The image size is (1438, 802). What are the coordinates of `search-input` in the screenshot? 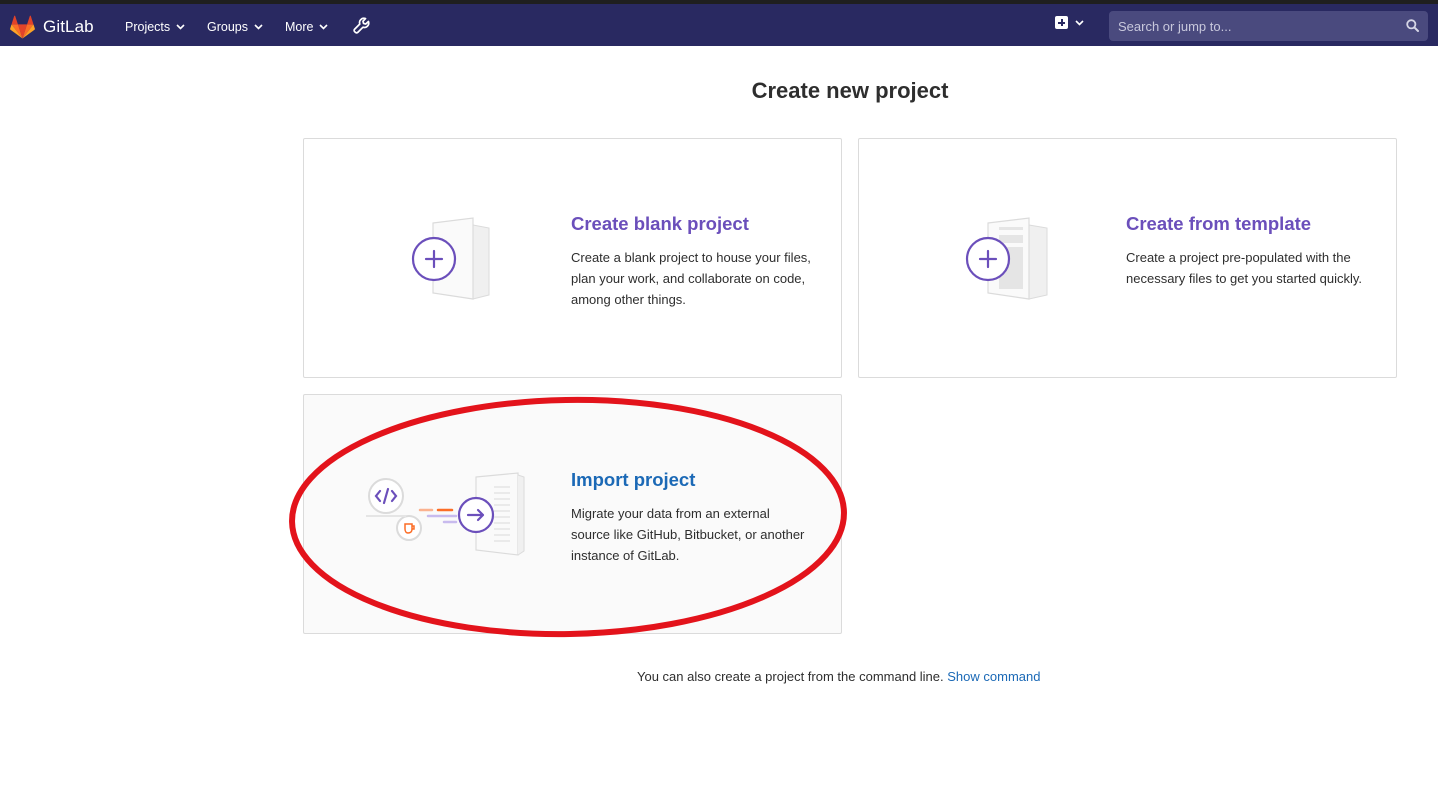 It's located at (1251, 26).